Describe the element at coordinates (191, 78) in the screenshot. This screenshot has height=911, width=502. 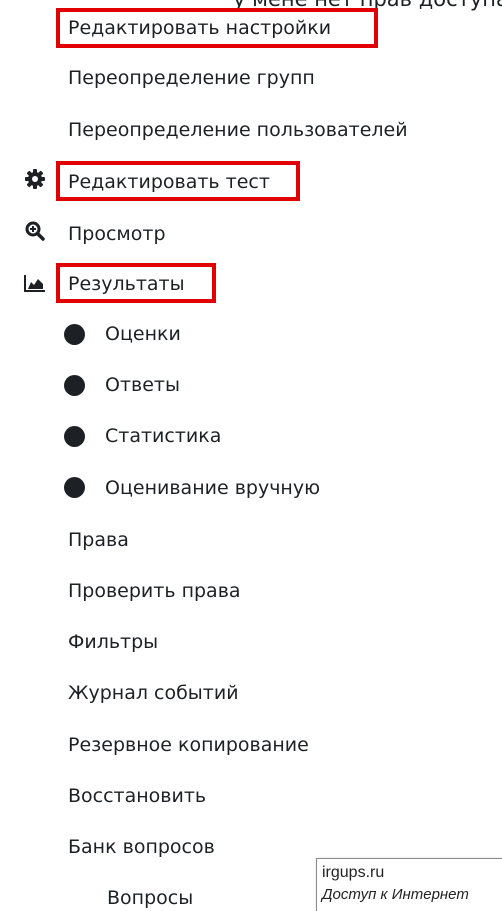
I see `menu-item-group-overrides: Переопределение групп` at that location.